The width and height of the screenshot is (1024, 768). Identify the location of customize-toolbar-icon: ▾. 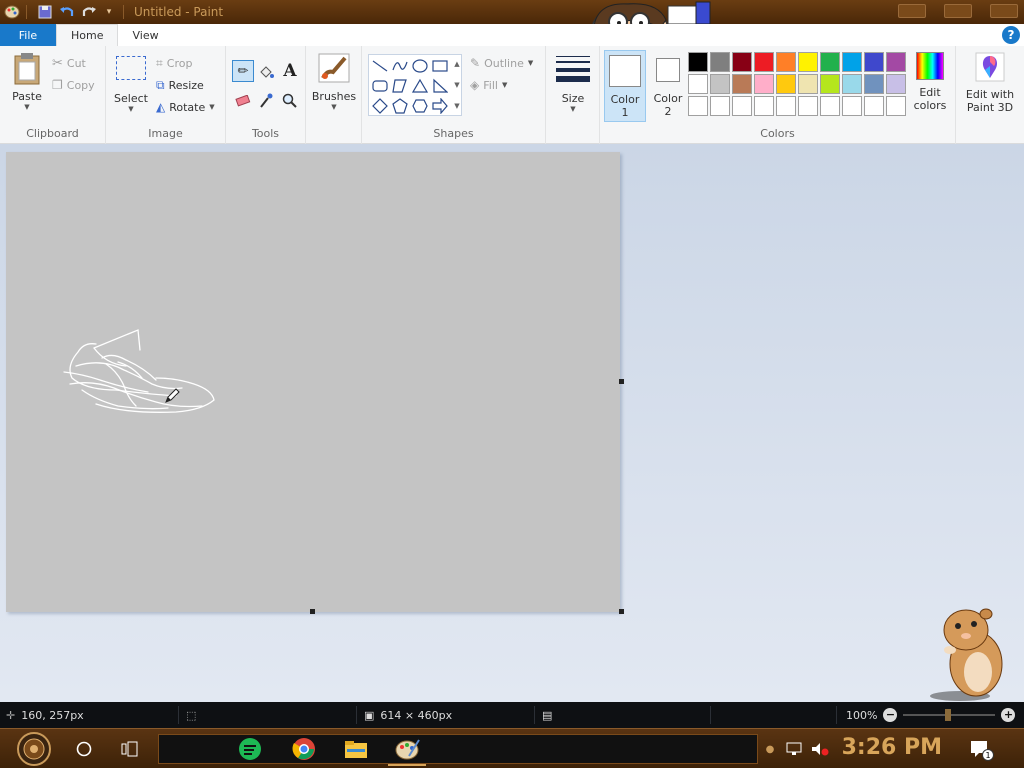
(109, 12).